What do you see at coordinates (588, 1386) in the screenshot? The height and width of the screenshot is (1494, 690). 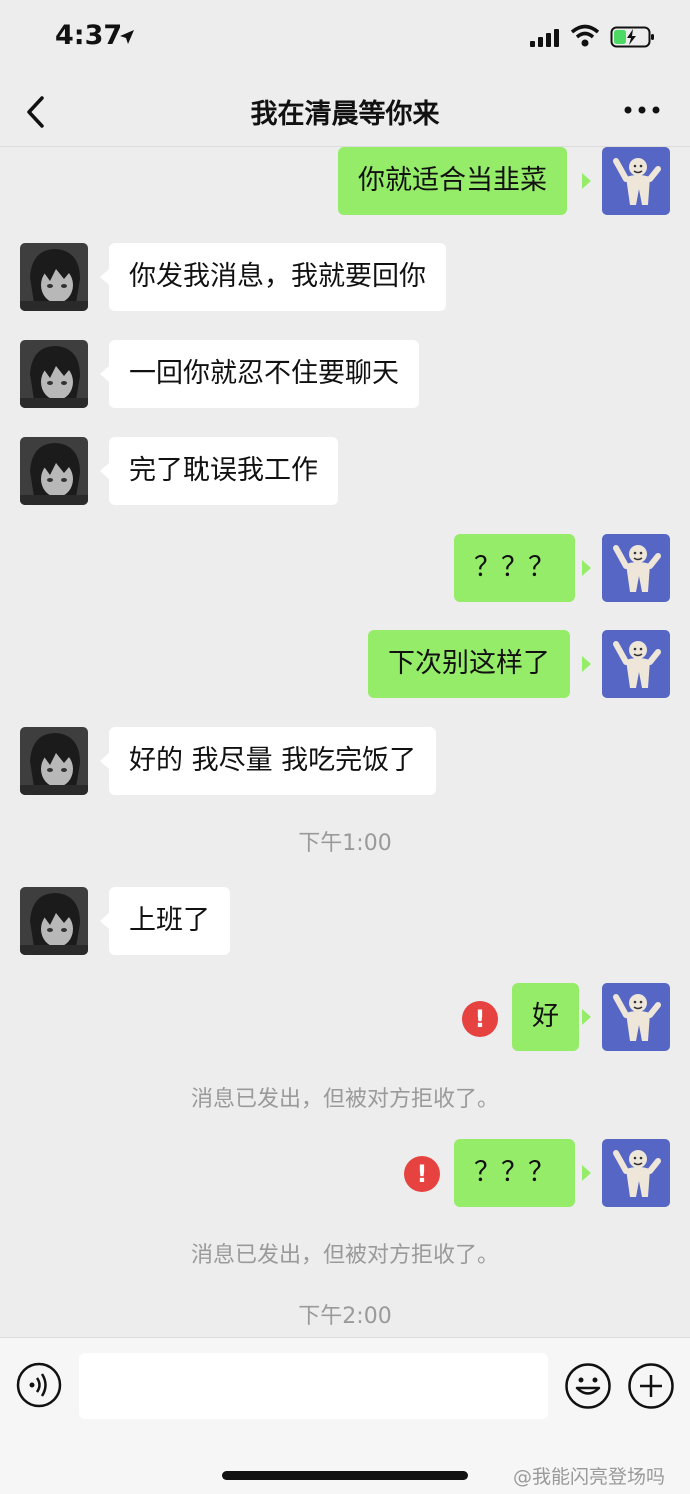 I see `emoji-icon` at bounding box center [588, 1386].